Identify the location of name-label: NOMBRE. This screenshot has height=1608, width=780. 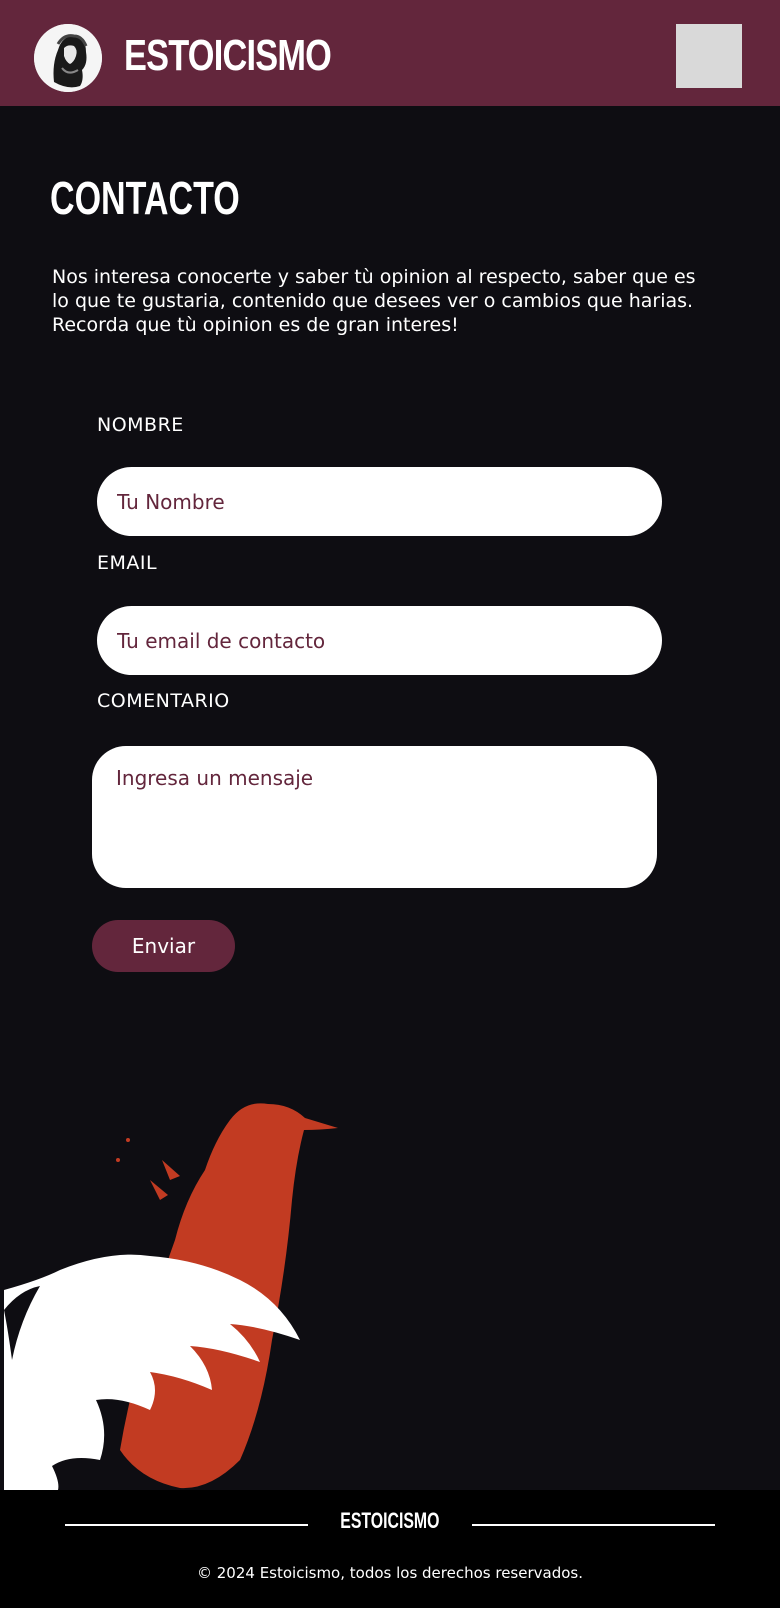
(140, 425).